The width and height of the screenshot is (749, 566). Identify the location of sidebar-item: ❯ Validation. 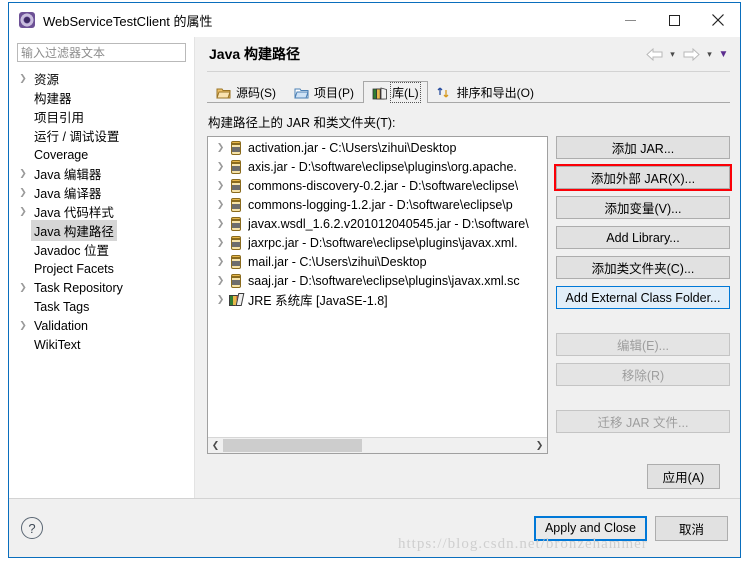
(101, 325).